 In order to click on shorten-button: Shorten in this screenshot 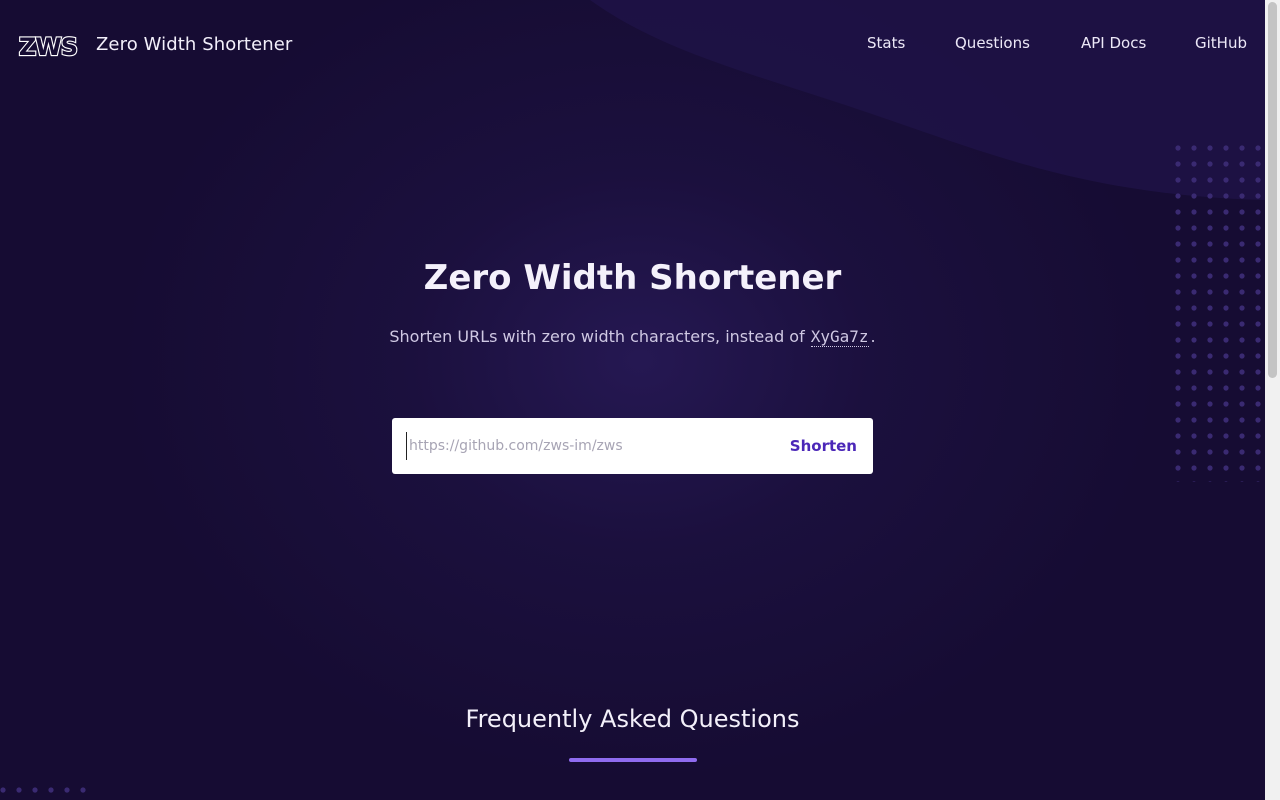, I will do `click(823, 446)`.